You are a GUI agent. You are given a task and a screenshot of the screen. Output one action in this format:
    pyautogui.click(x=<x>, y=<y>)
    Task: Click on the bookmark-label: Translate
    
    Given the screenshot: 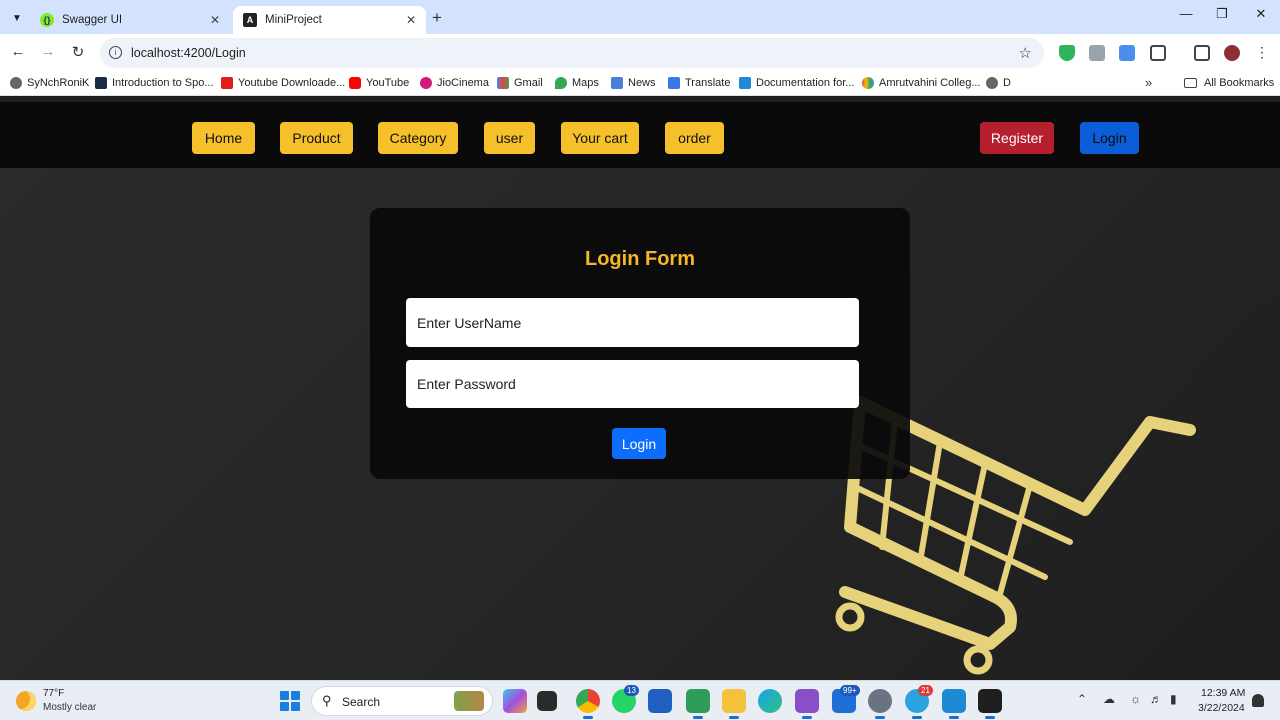 What is the action you would take?
    pyautogui.click(x=708, y=83)
    